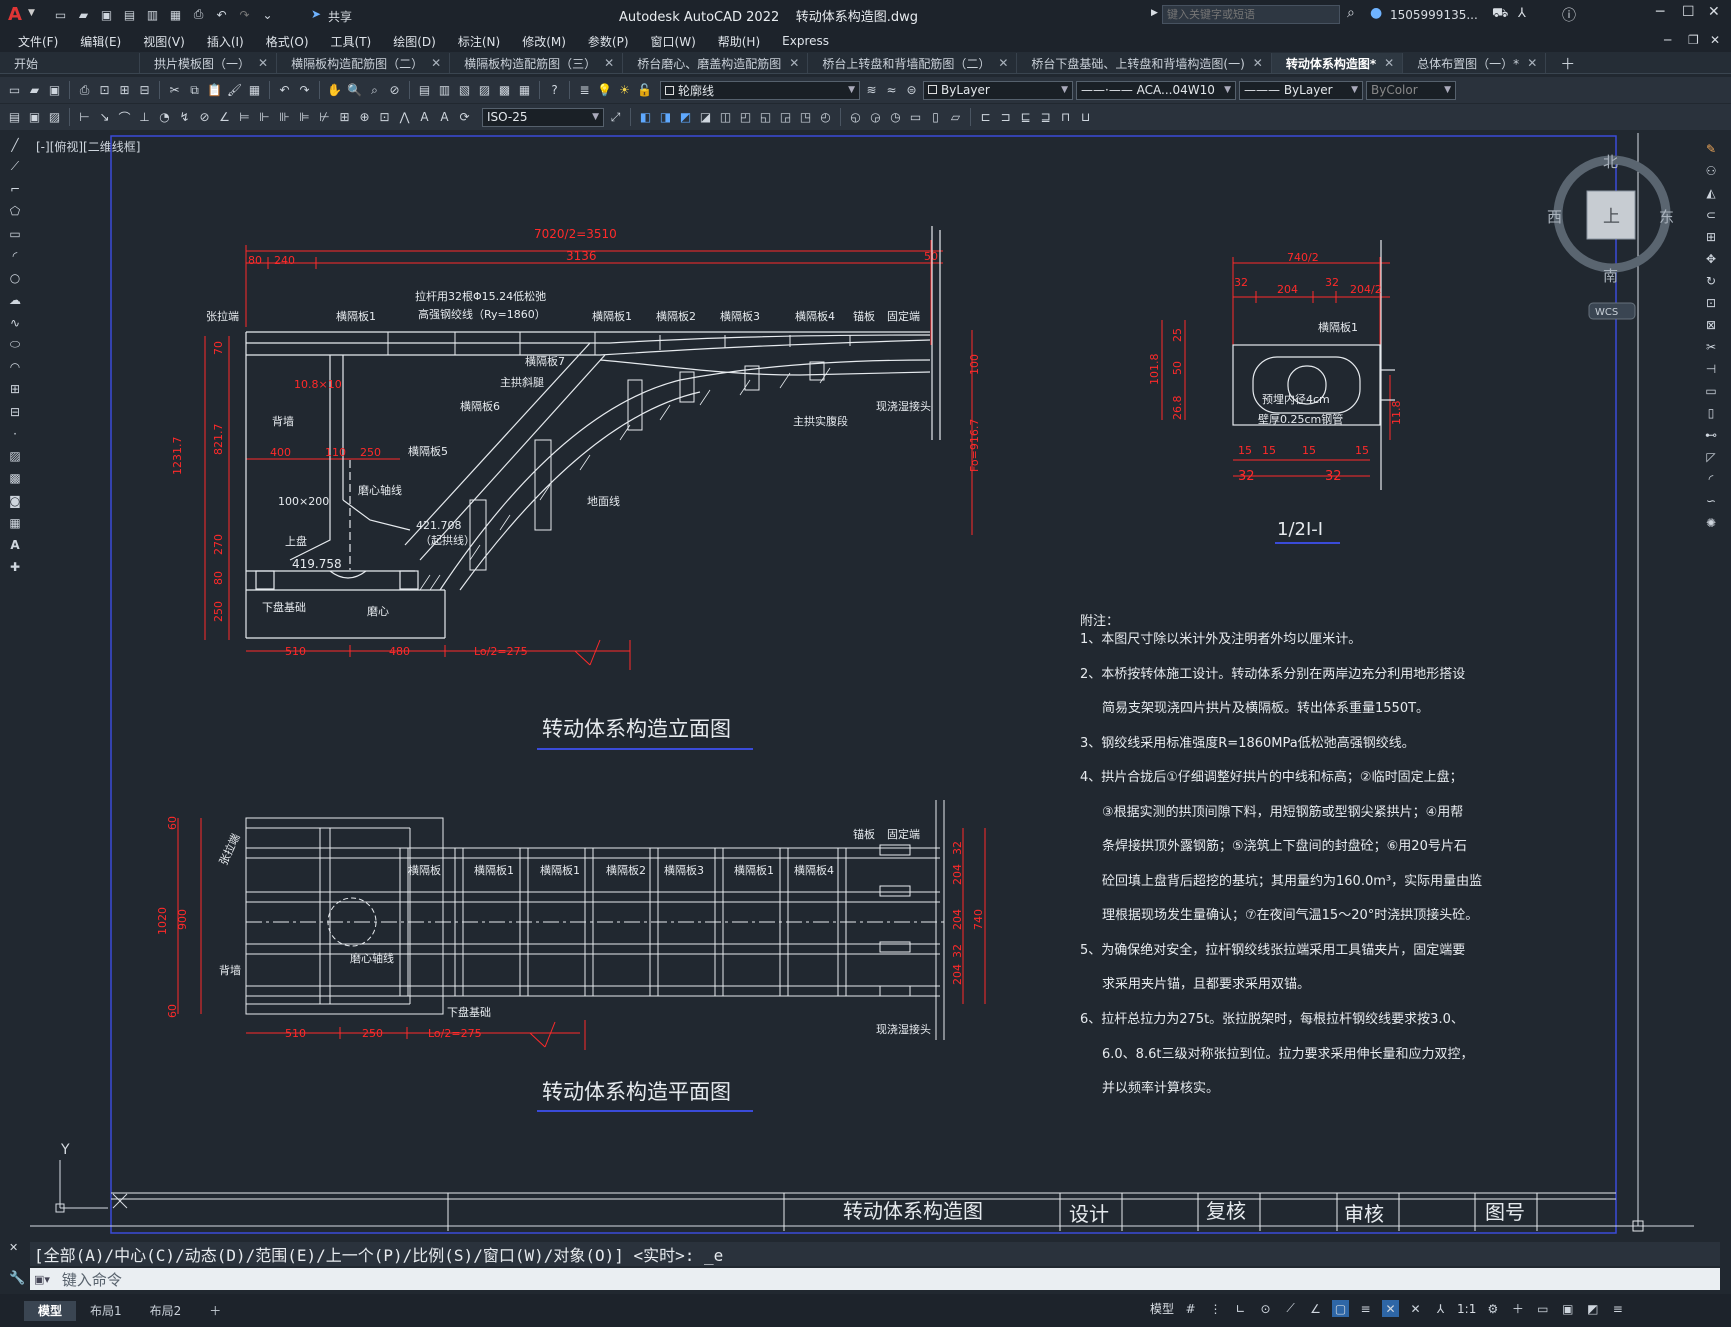 The height and width of the screenshot is (1327, 1731). Describe the element at coordinates (106, 1311) in the screenshot. I see `layout-tab-1: 布局1` at that location.